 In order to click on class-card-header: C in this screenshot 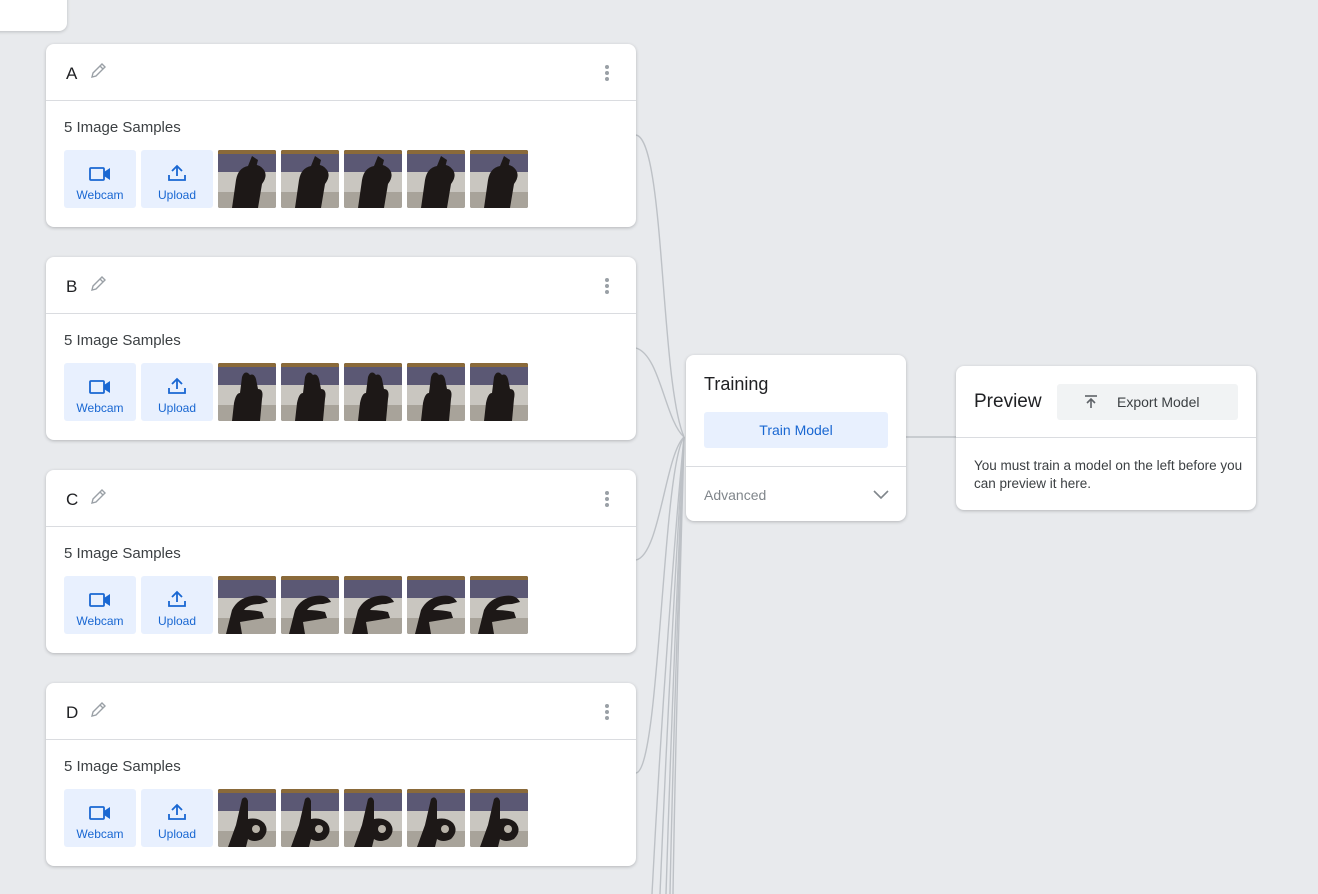, I will do `click(341, 498)`.